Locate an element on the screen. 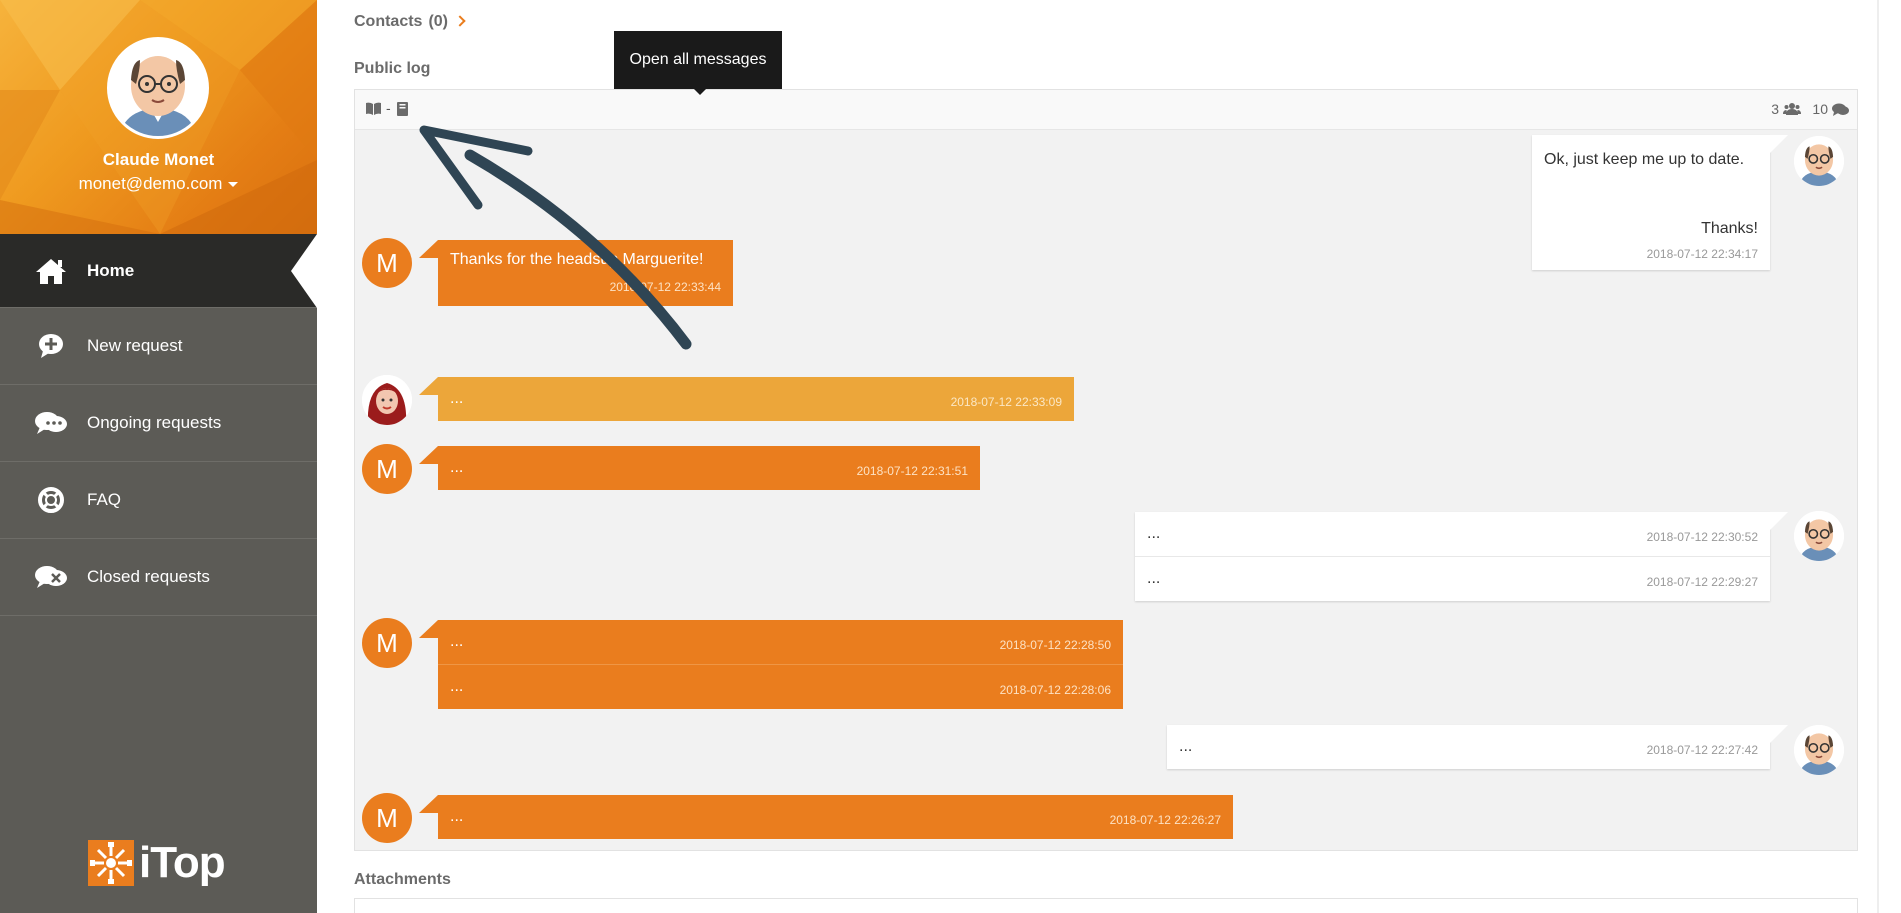 This screenshot has height=913, width=1901. message-line: ... 2018-07-12 22:33:09 is located at coordinates (756, 399).